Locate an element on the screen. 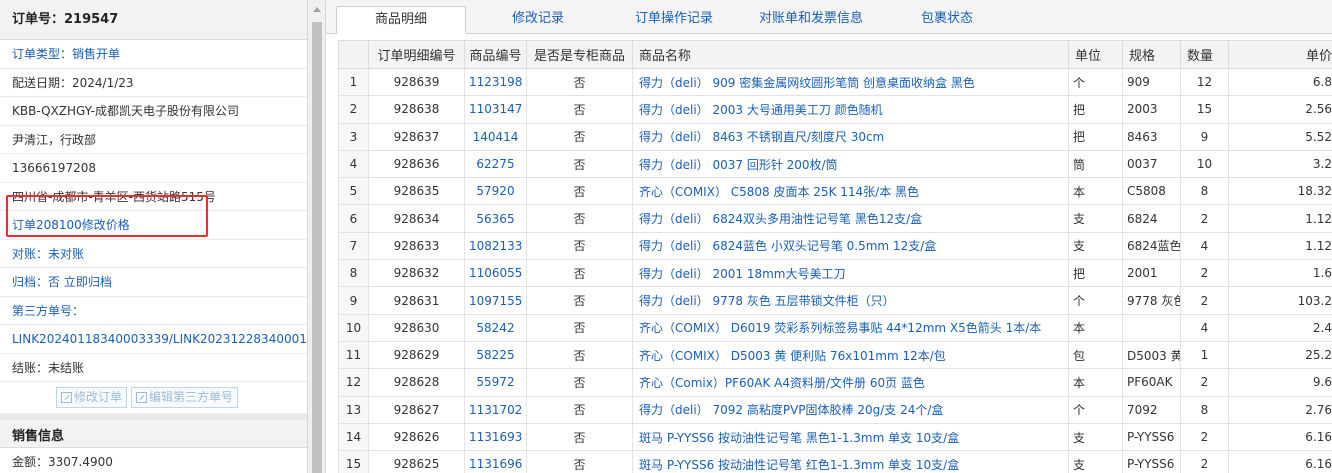  archive-label: 归档： is located at coordinates (30, 282).